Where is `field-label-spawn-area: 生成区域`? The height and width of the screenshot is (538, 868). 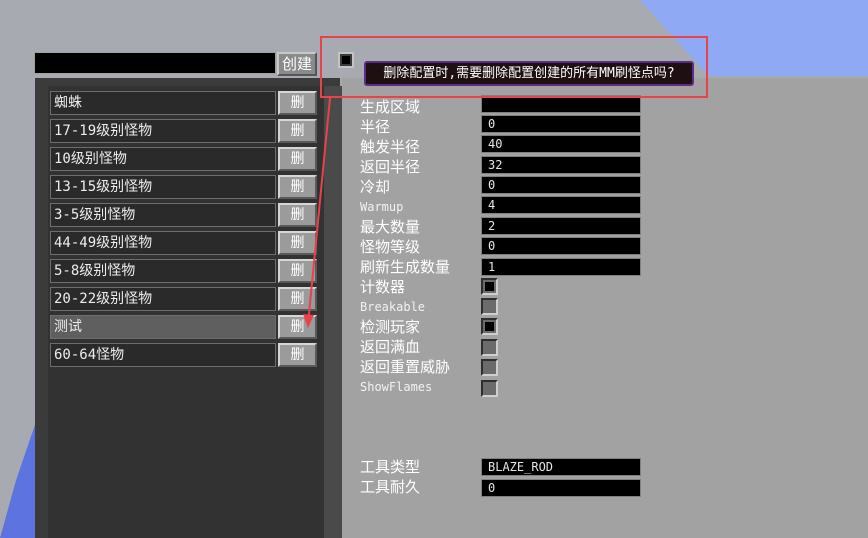
field-label-spawn-area: 生成区域 is located at coordinates (390, 107).